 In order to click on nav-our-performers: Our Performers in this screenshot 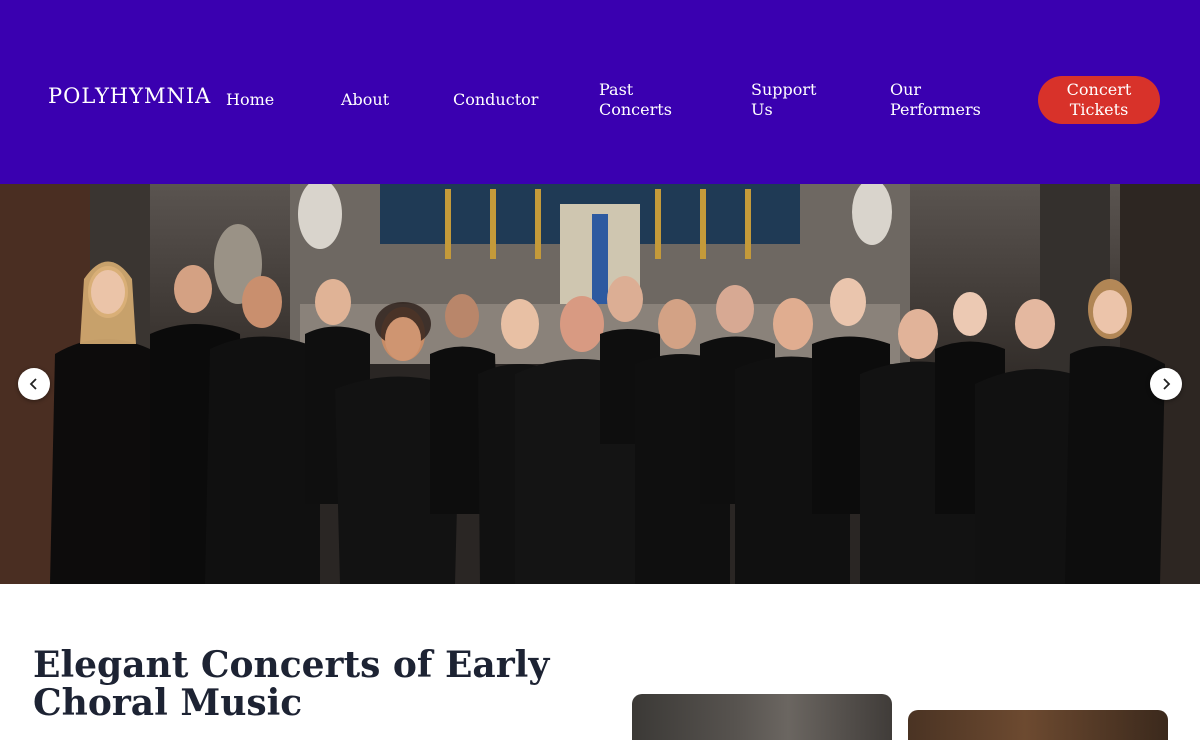, I will do `click(935, 100)`.